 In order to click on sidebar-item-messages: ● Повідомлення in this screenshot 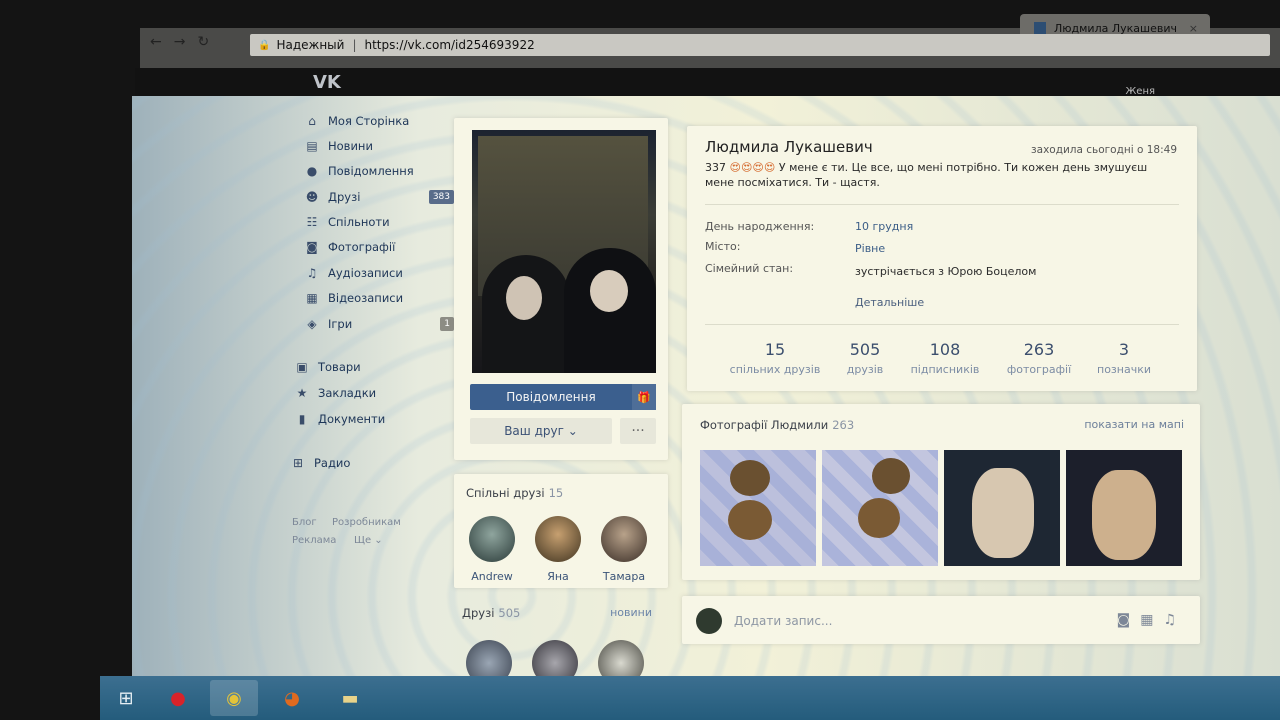, I will do `click(379, 171)`.